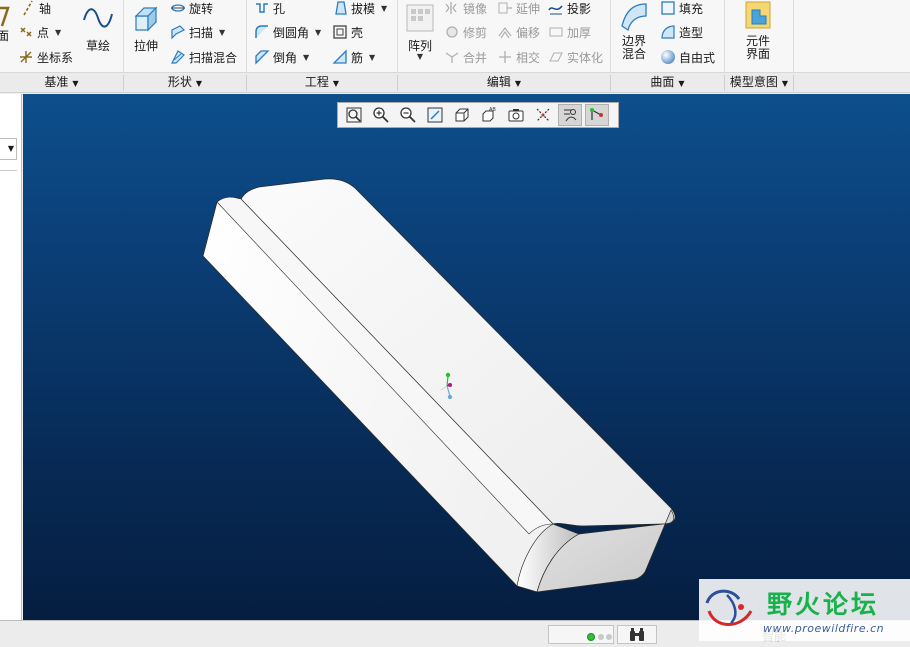 The width and height of the screenshot is (910, 647). I want to click on saved-orientations-icon, so click(516, 115).